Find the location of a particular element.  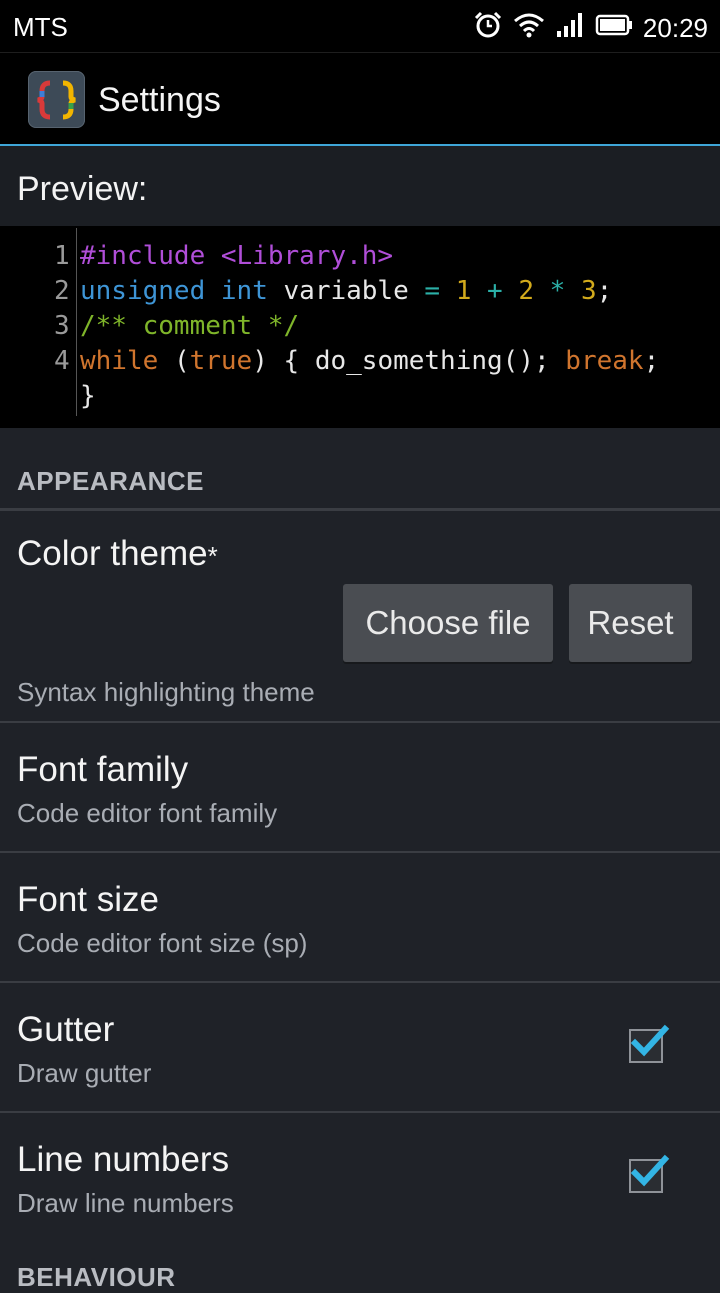

code-line: unsigned int variable = 1 + 2 * 3; is located at coordinates (346, 291).